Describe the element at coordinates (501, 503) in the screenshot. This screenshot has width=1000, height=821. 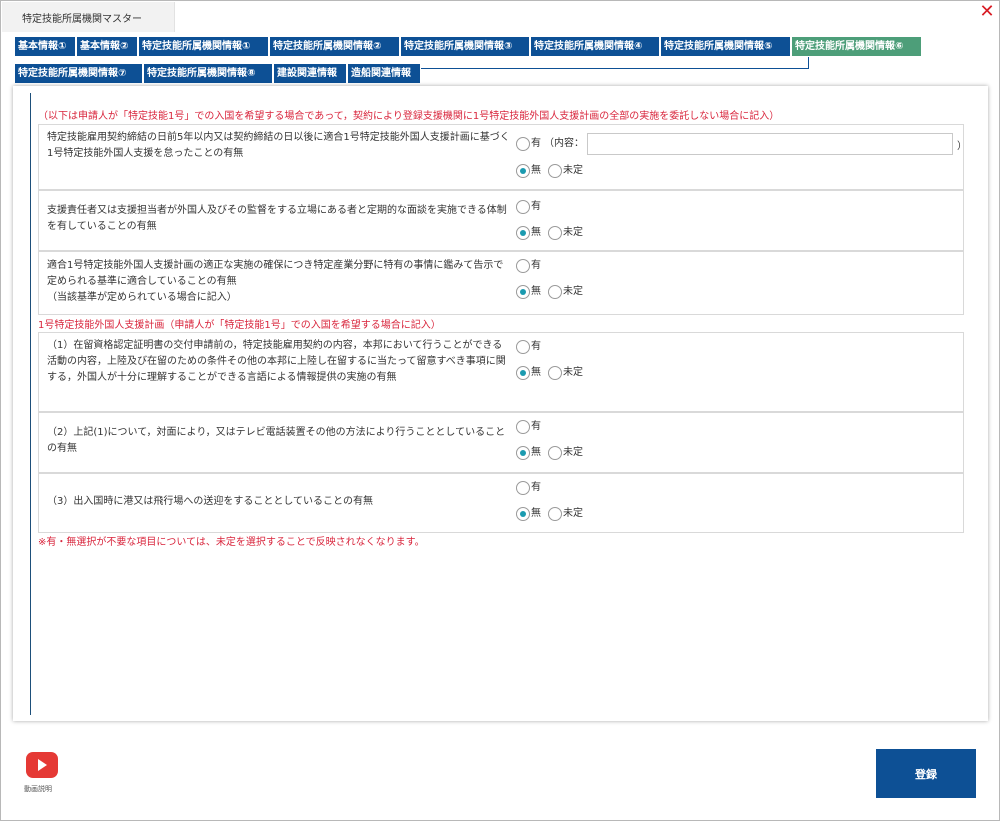
I see `question-row-6: （3）出入国時に港又は飛行場への送迎をすることとしていることの有無 有 無 未定` at that location.